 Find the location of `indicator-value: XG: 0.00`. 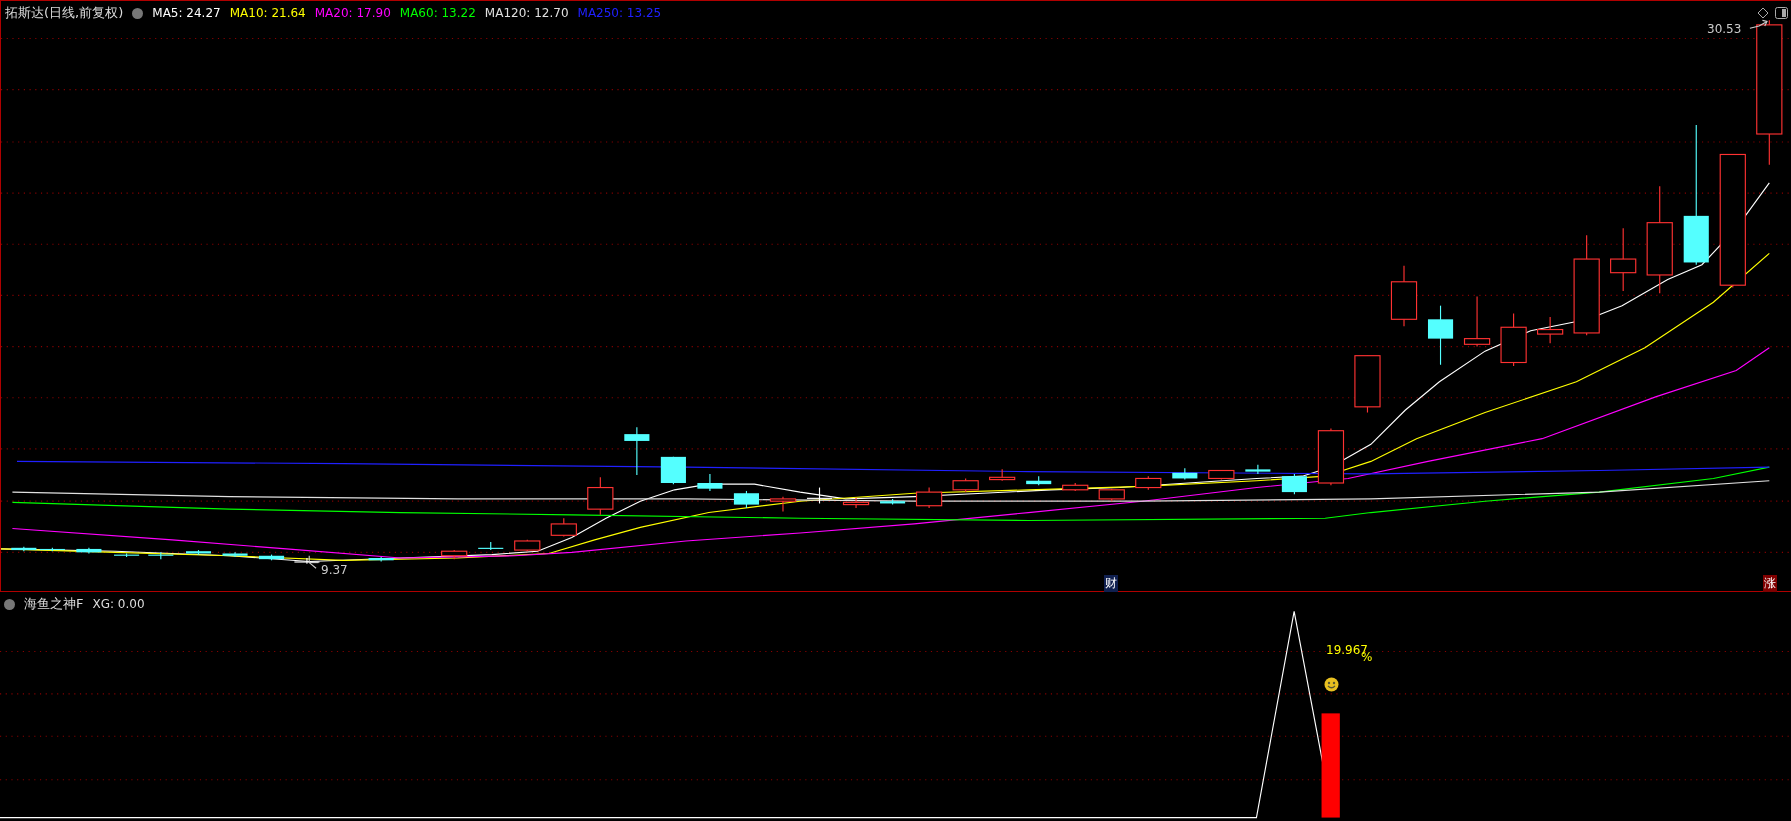

indicator-value: XG: 0.00 is located at coordinates (118, 604).